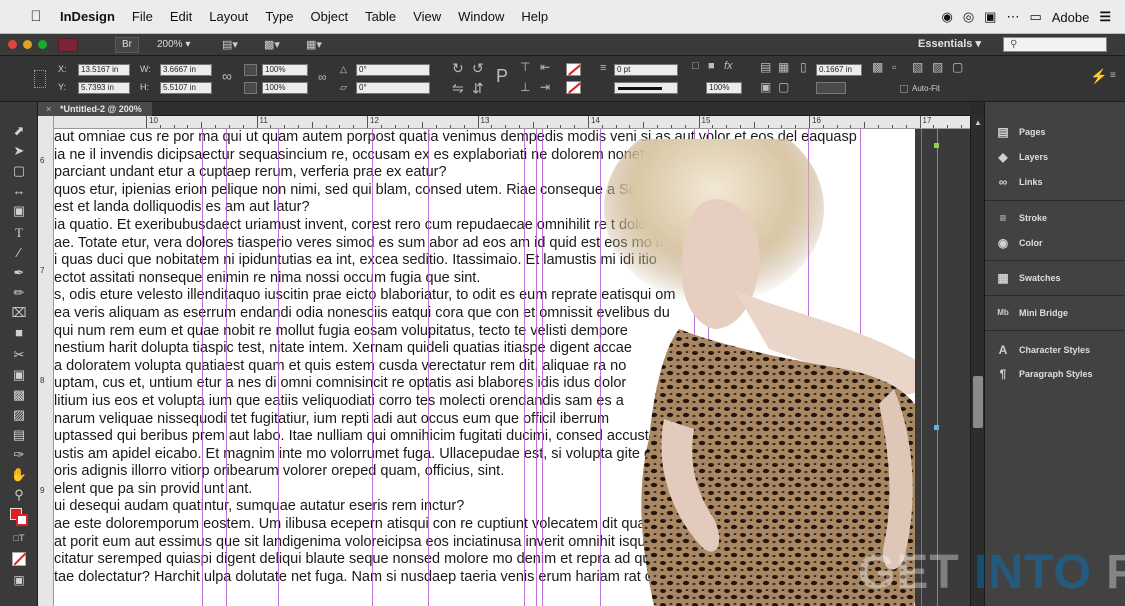 Image resolution: width=1125 pixels, height=606 pixels. What do you see at coordinates (142, 16) in the screenshot?
I see `menu-file: File` at bounding box center [142, 16].